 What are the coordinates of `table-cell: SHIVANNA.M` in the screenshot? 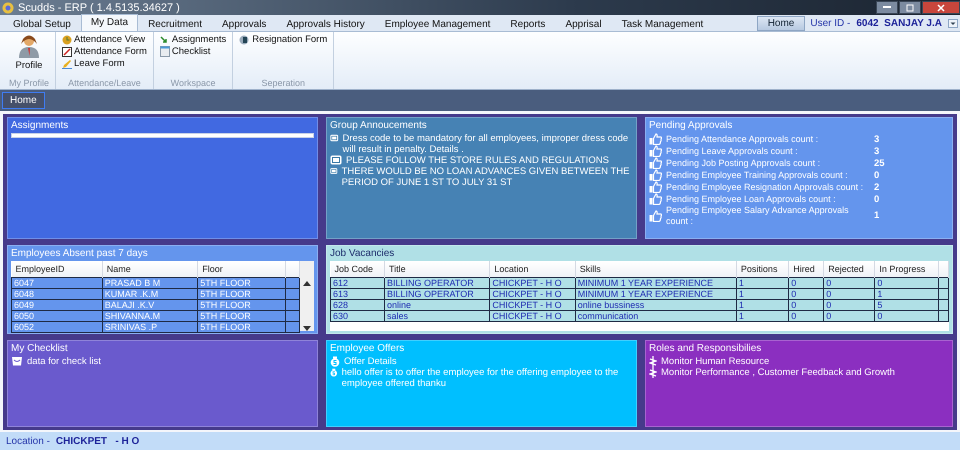 It's located at (150, 316).